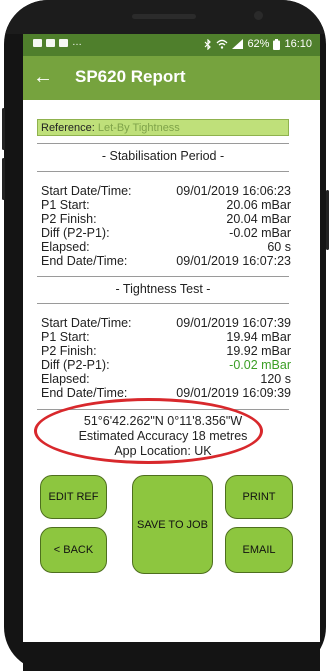 The height and width of the screenshot is (671, 331). Describe the element at coordinates (166, 191) in the screenshot. I see `data-row: Start Date/Time: 09/01/2019 16:06:23` at that location.